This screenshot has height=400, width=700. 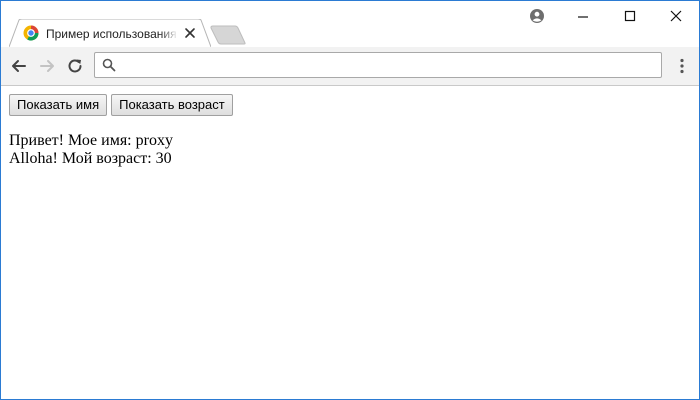 I want to click on forward-arrow-icon, so click(x=47, y=66).